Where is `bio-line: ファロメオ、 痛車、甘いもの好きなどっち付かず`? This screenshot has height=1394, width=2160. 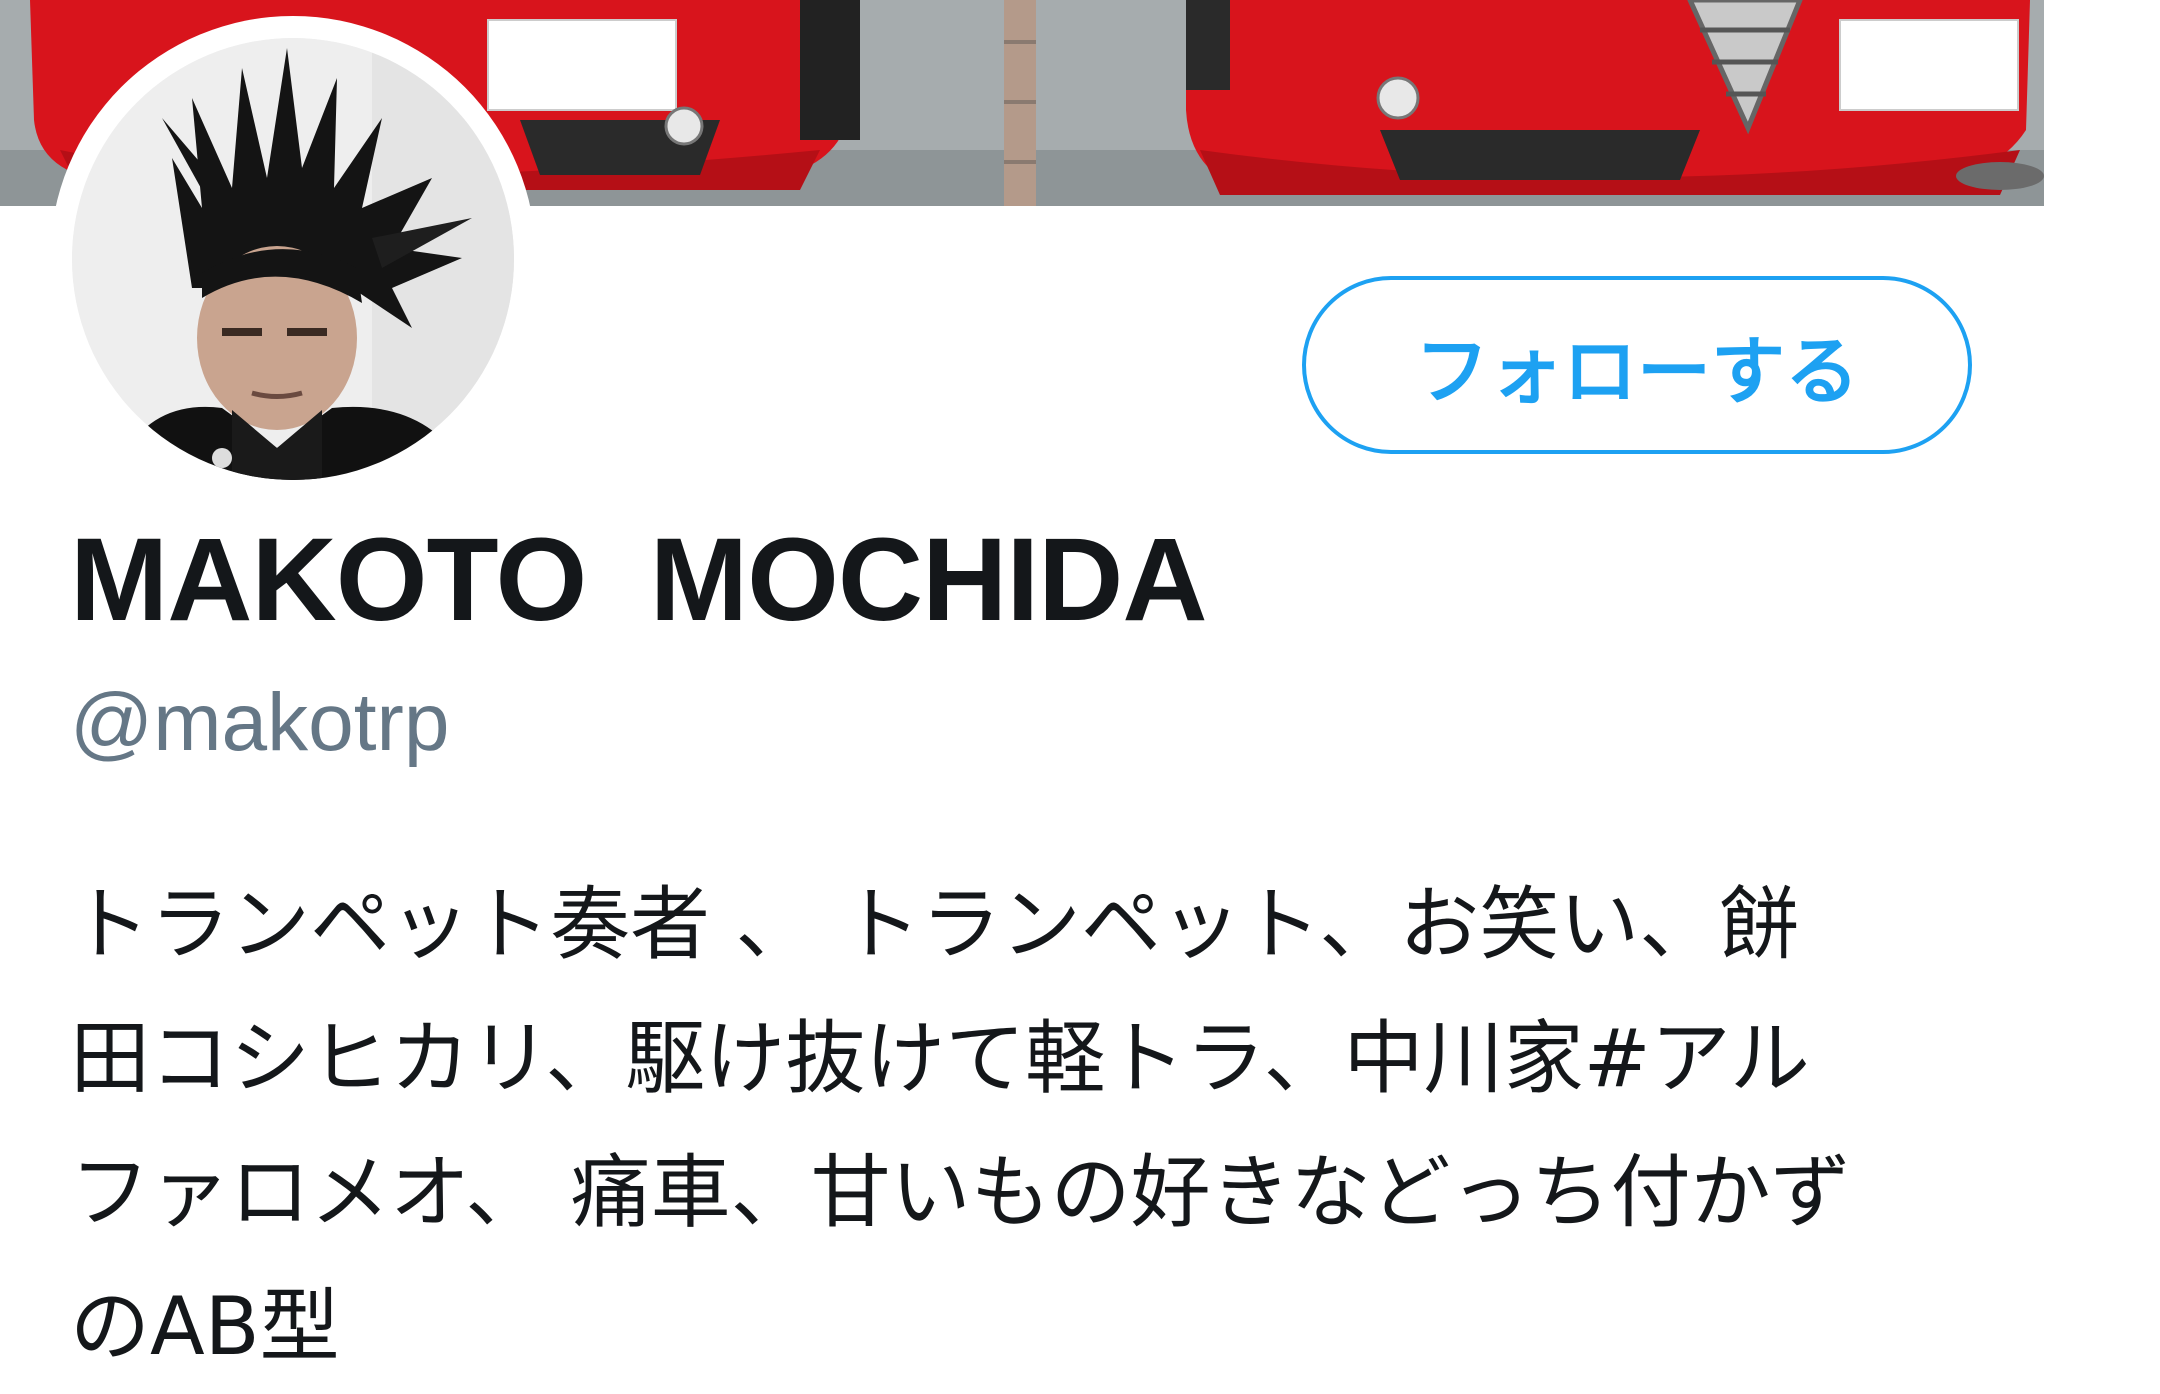 bio-line: ファロメオ、 痛車、甘いもの好きなどっち付かず is located at coordinates (960, 1192).